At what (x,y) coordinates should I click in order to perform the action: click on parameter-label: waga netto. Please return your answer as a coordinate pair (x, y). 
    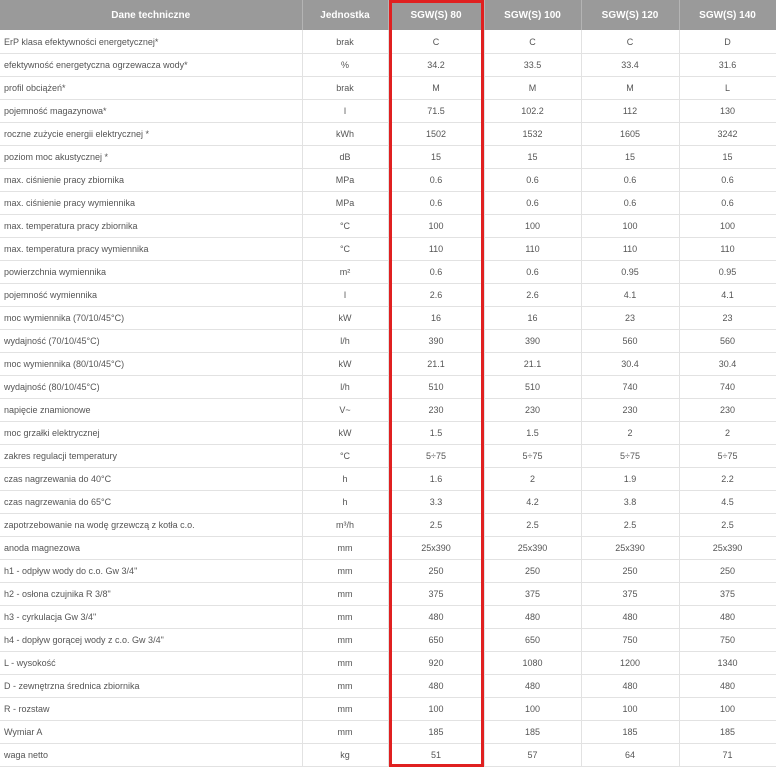
    Looking at the image, I should click on (151, 755).